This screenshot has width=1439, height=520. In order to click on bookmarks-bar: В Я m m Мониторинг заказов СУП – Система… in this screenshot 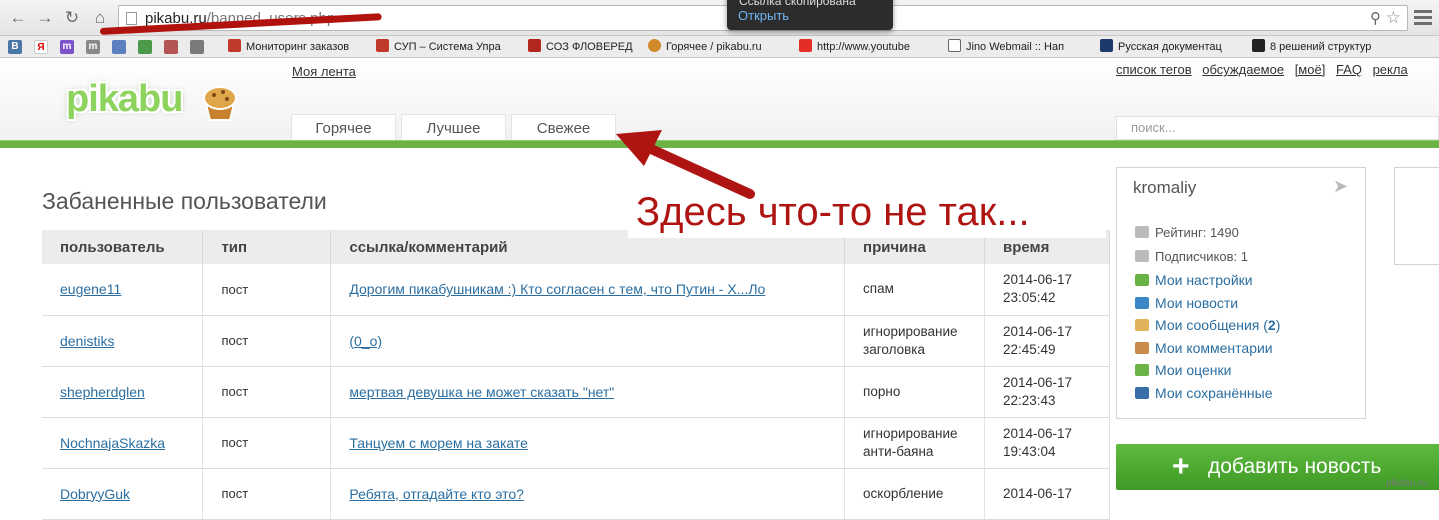, I will do `click(719, 47)`.